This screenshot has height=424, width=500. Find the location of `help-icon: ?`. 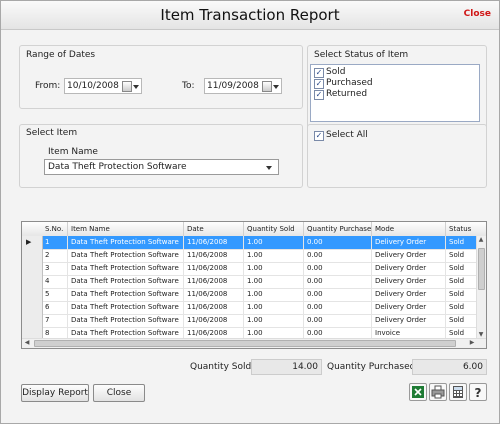

help-icon: ? is located at coordinates (478, 392).